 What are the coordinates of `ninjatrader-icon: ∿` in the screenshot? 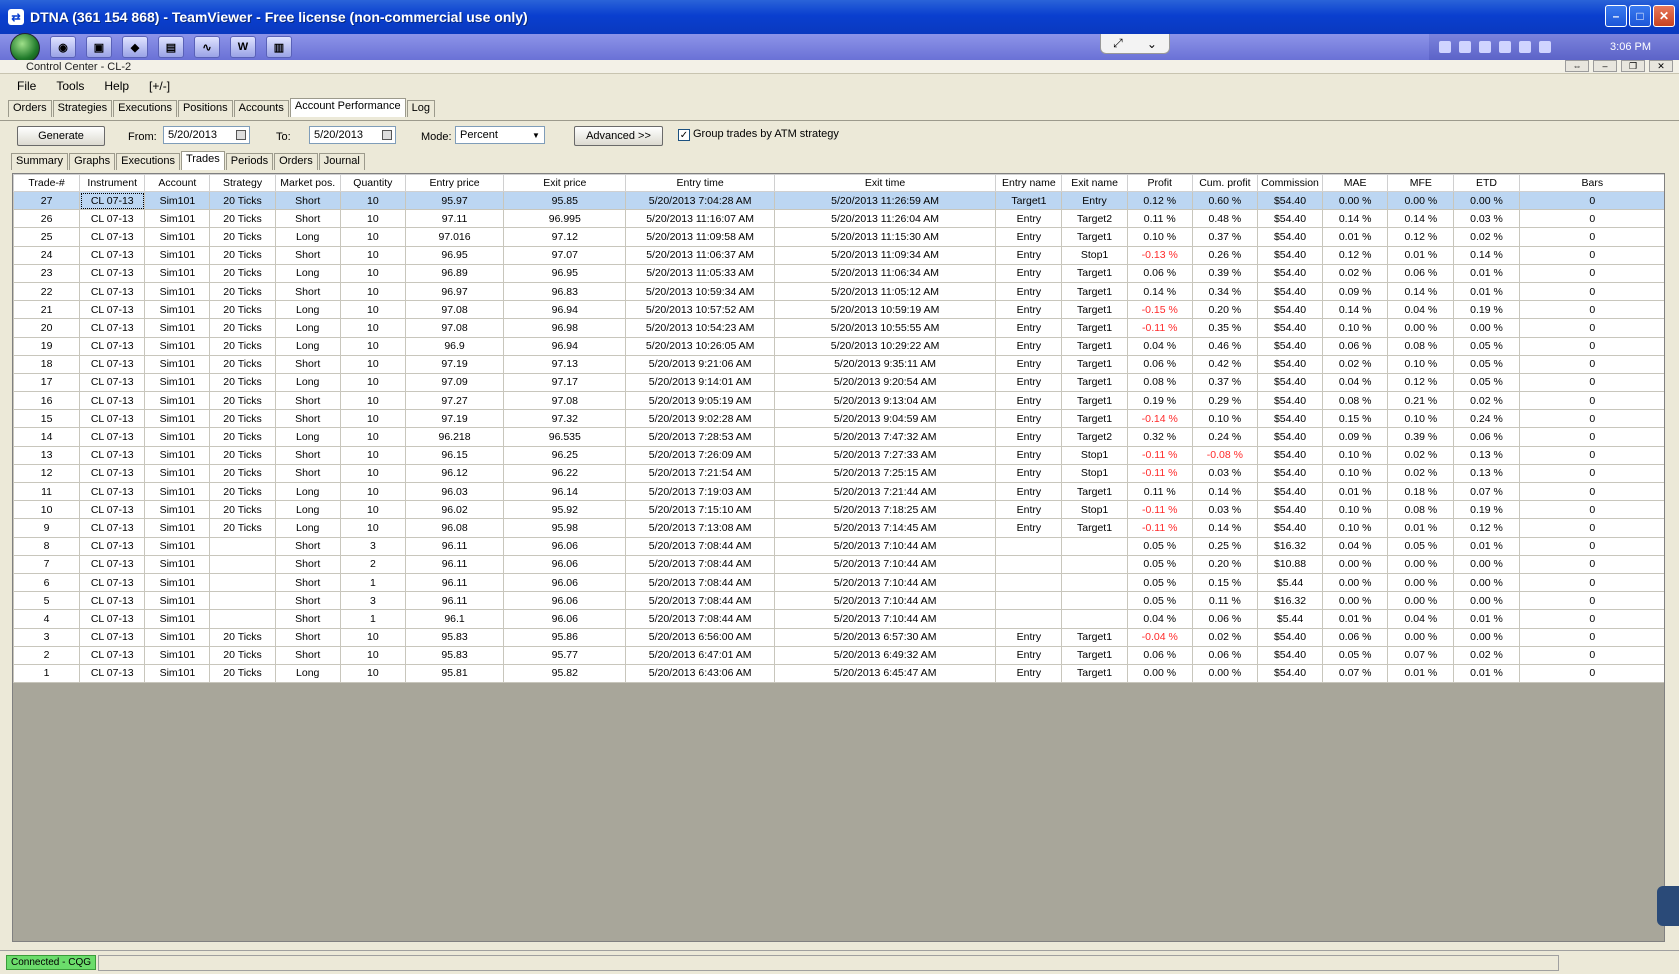 It's located at (207, 47).